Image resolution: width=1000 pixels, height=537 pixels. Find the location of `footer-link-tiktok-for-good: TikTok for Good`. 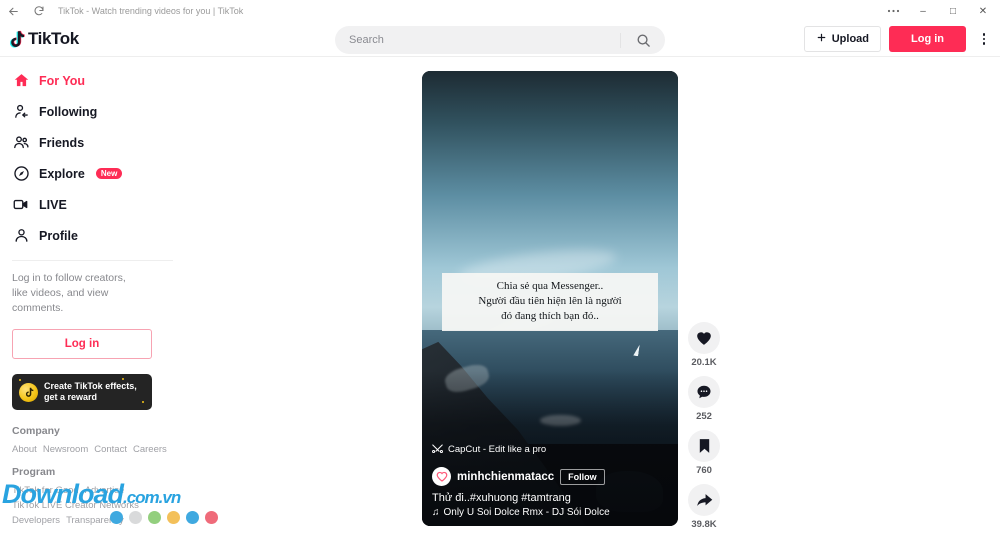

footer-link-tiktok-for-good: TikTok for Good is located at coordinates (45, 490).